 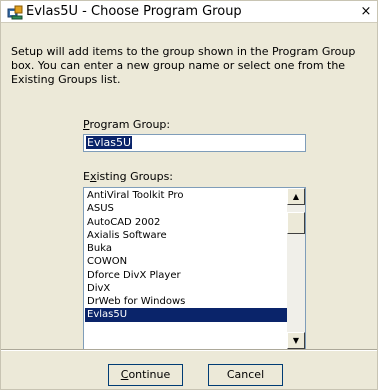 I want to click on existing-groups-label-pre: E, so click(x=86, y=176).